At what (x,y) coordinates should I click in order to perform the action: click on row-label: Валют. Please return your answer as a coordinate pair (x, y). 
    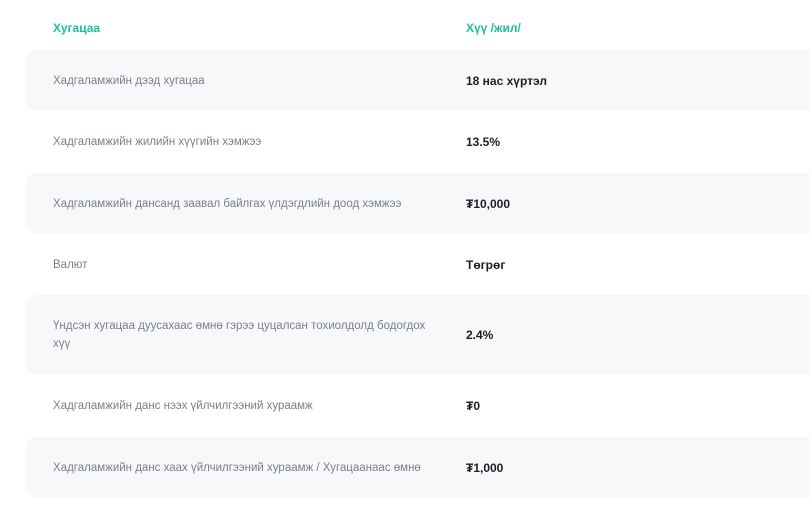
    Looking at the image, I should click on (70, 264).